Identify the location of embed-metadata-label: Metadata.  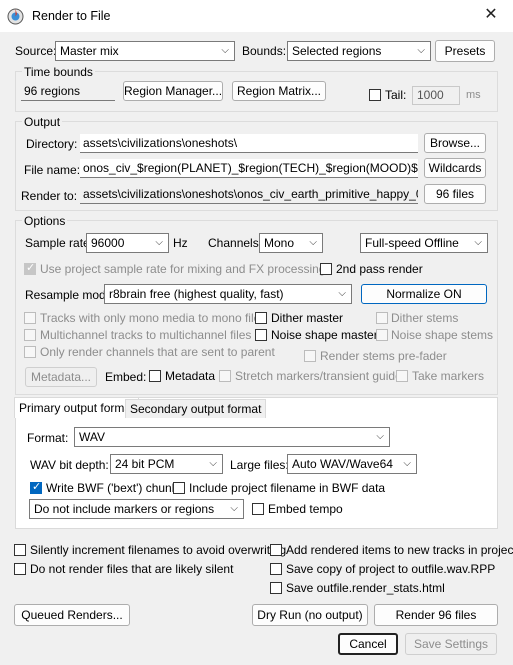
(190, 376).